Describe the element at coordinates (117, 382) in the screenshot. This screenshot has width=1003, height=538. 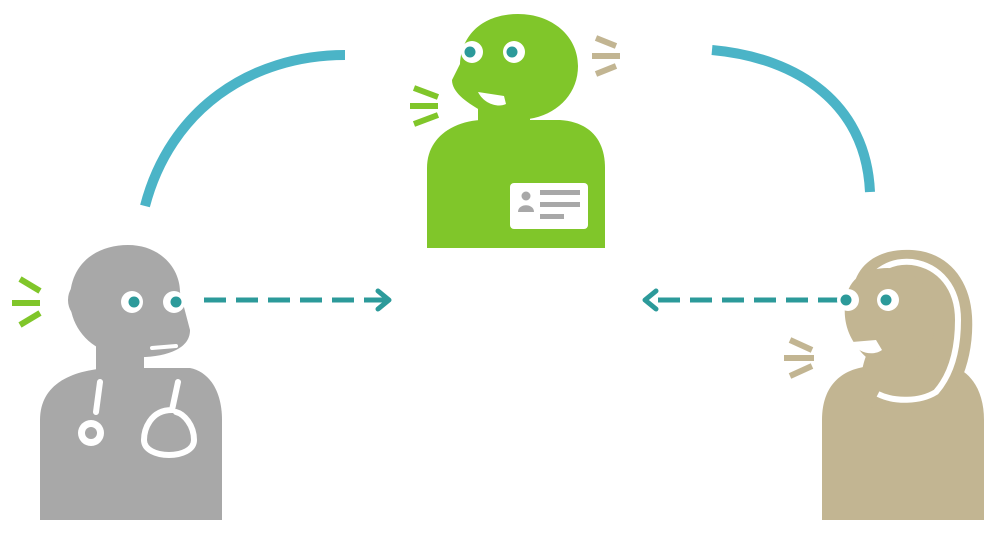
I see `doctor-icon` at that location.